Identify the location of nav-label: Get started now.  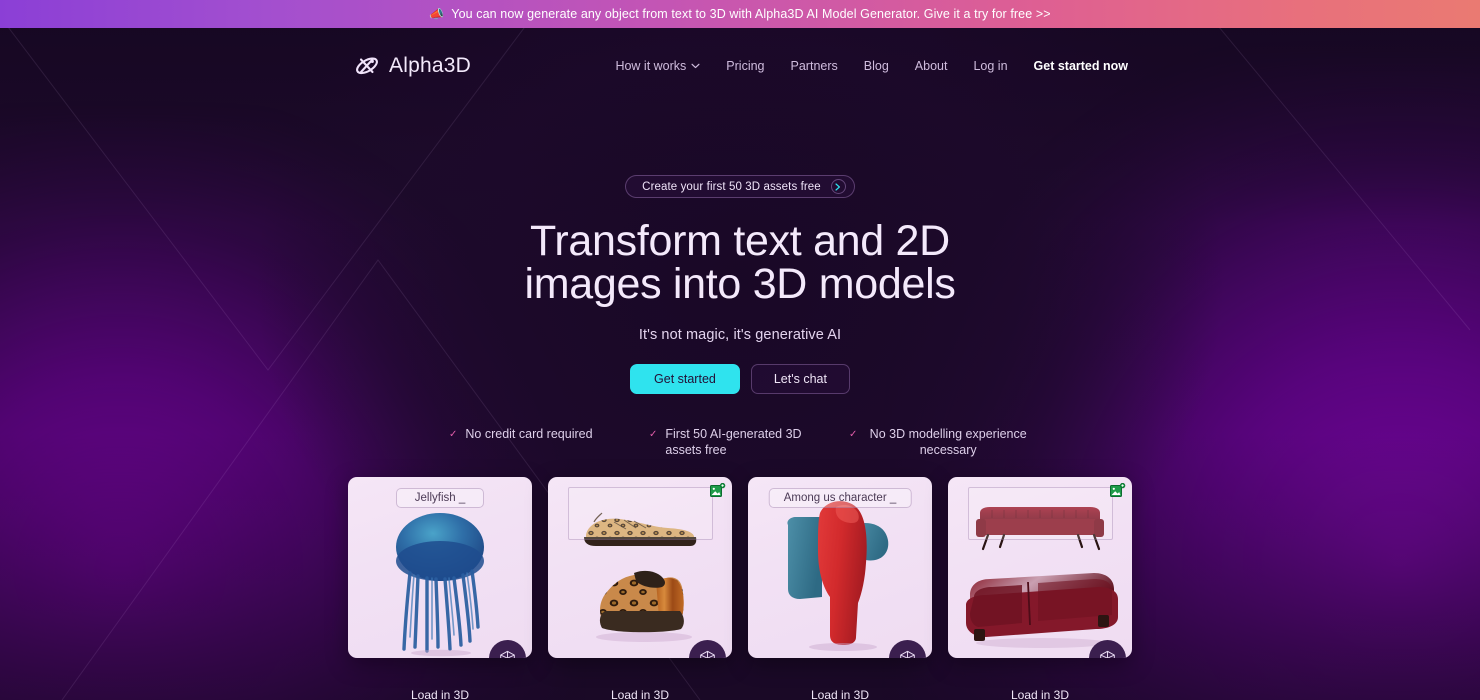
(1080, 66).